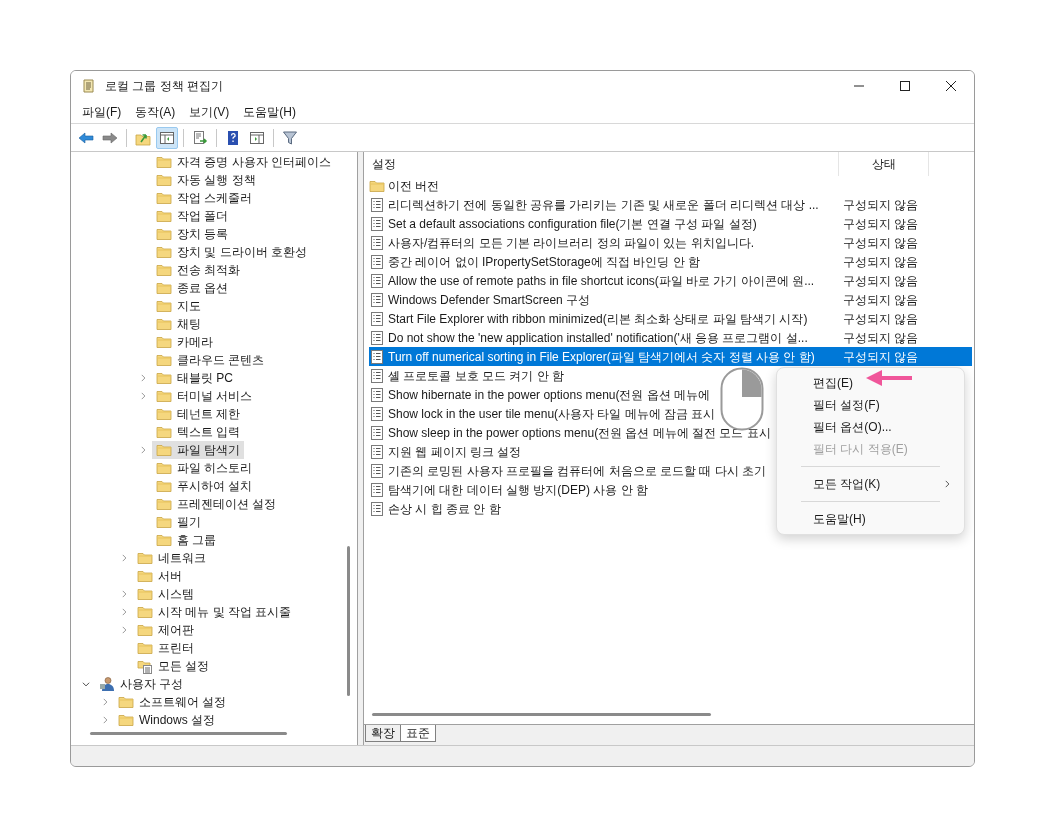  What do you see at coordinates (194, 378) in the screenshot?
I see `tree-item: 태블릿 PC` at bounding box center [194, 378].